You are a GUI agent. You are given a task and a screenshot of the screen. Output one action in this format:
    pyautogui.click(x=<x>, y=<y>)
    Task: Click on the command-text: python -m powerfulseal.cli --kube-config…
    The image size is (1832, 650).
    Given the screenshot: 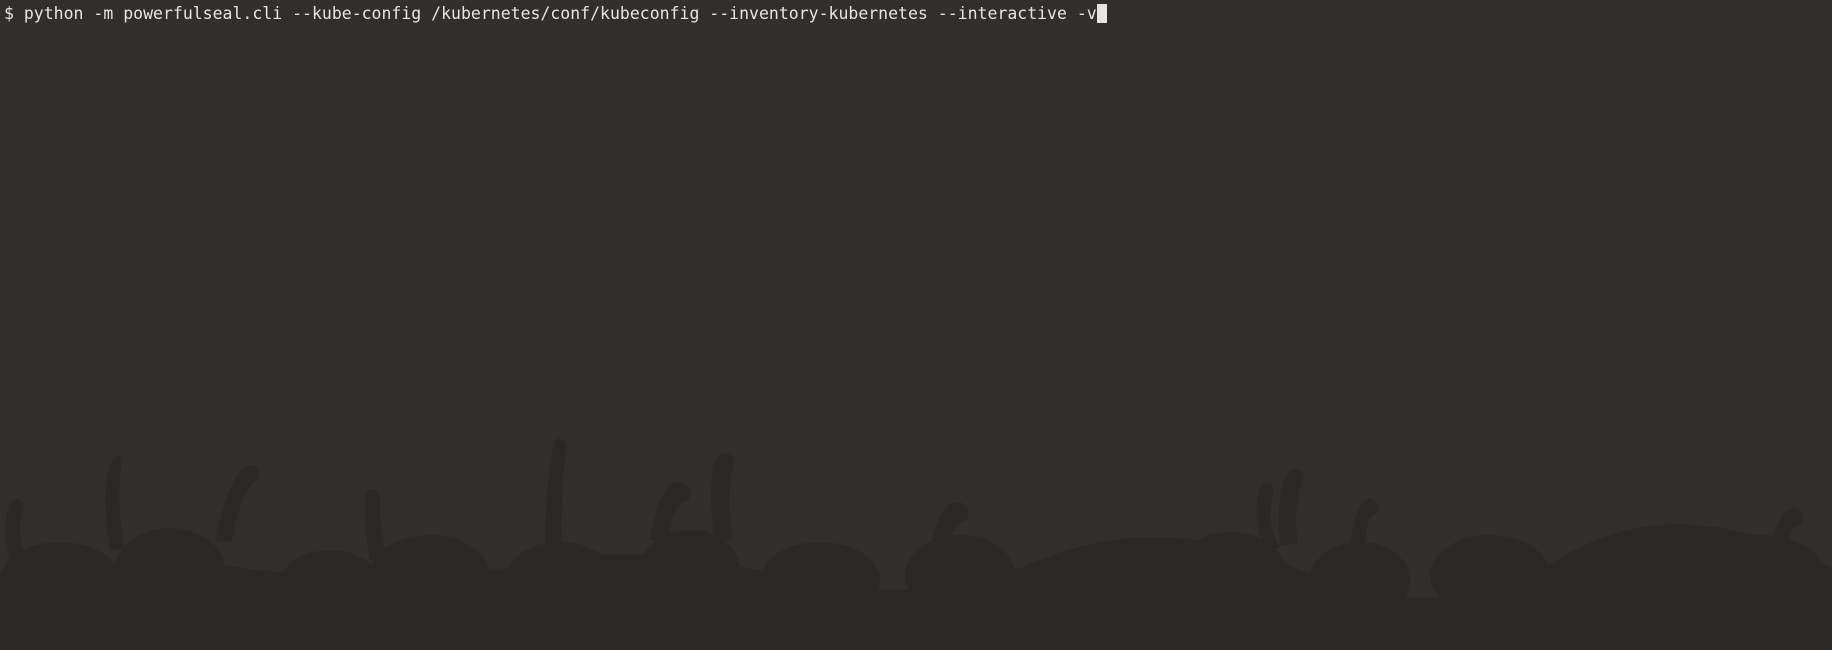 What is the action you would take?
    pyautogui.click(x=560, y=13)
    